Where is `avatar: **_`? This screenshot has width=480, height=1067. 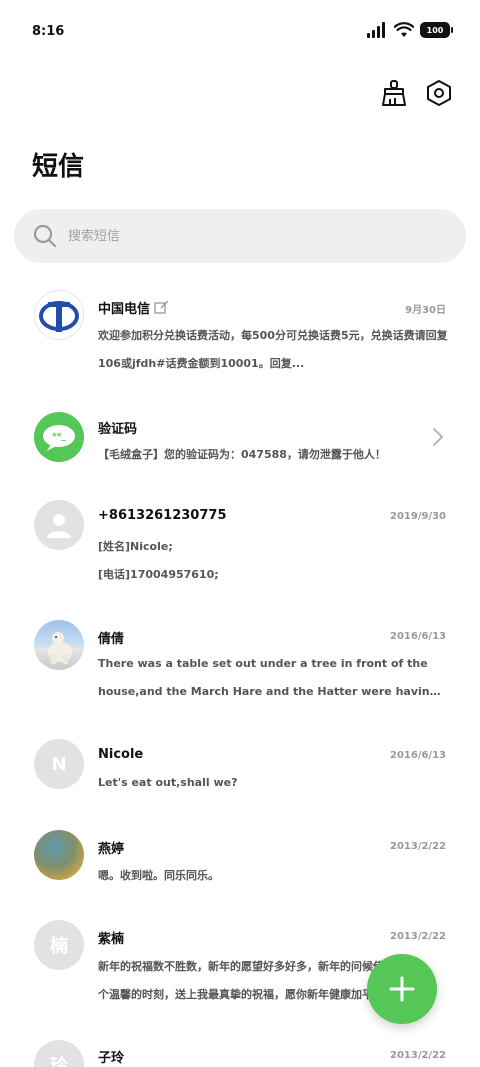
avatar: **_ is located at coordinates (59, 437).